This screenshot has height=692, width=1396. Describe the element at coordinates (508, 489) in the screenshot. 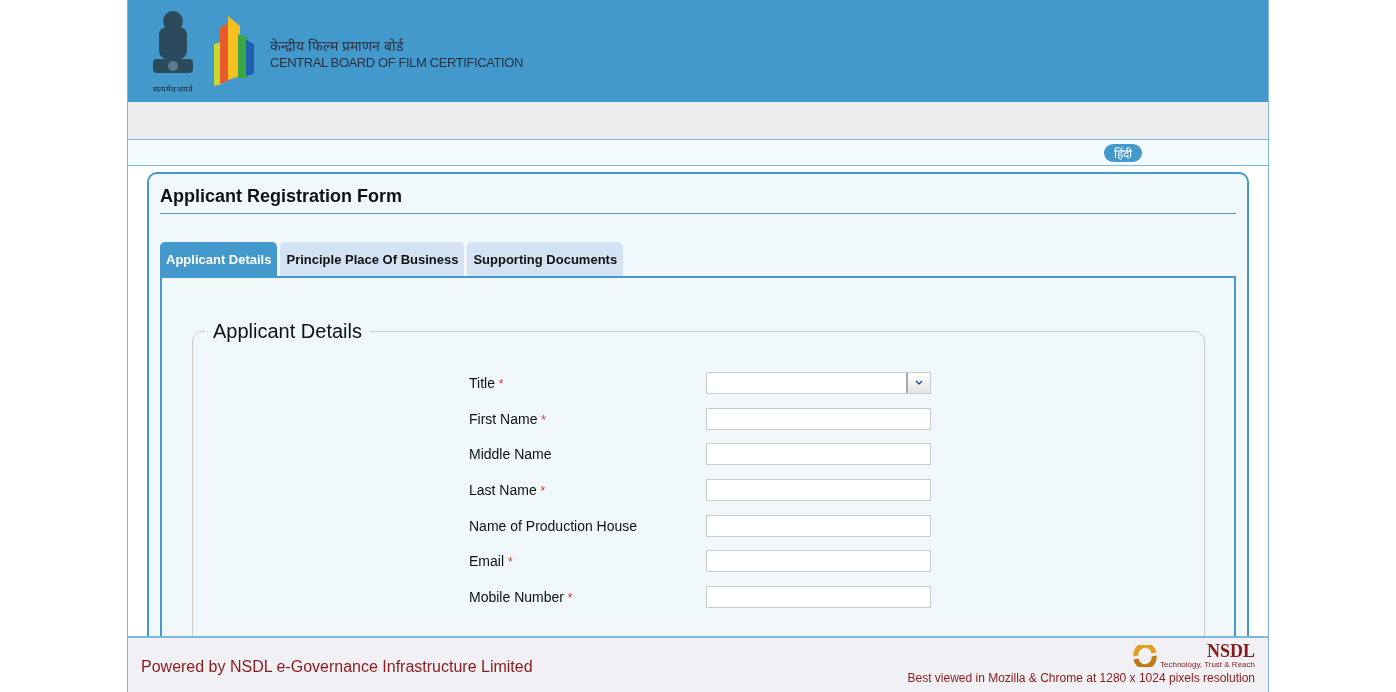

I see `field-label: Last Name *` at that location.